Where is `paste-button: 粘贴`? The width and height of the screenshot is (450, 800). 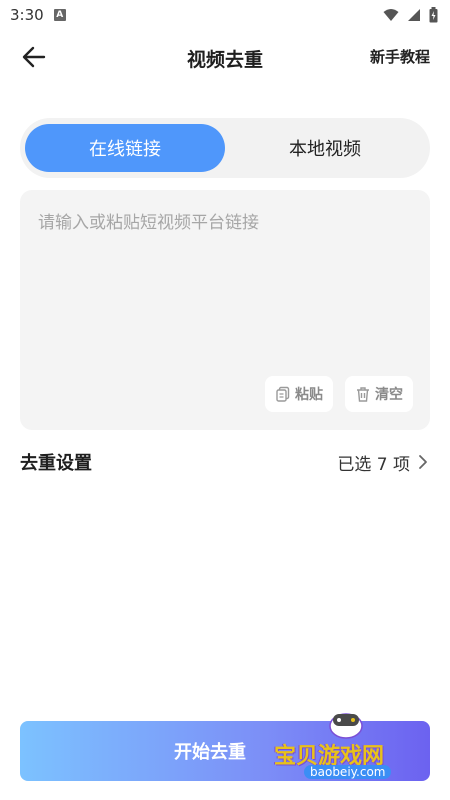 paste-button: 粘贴 is located at coordinates (299, 394).